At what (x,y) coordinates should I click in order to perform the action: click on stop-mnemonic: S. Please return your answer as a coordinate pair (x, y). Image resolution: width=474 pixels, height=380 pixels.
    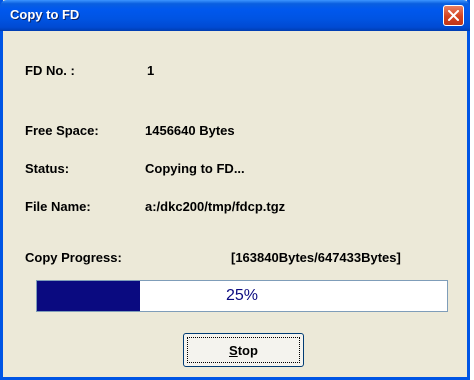
    Looking at the image, I should click on (233, 350).